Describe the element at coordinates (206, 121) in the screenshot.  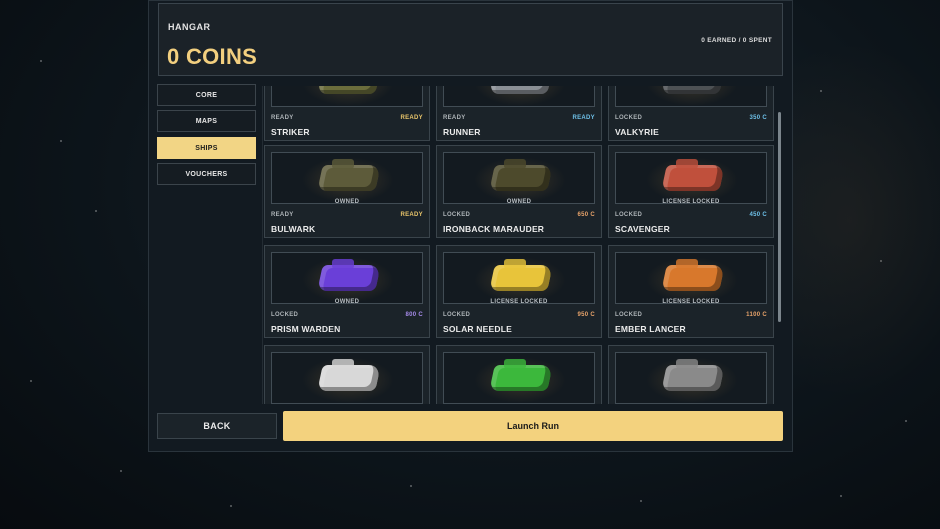
I see `tab-maps: MAPS` at that location.